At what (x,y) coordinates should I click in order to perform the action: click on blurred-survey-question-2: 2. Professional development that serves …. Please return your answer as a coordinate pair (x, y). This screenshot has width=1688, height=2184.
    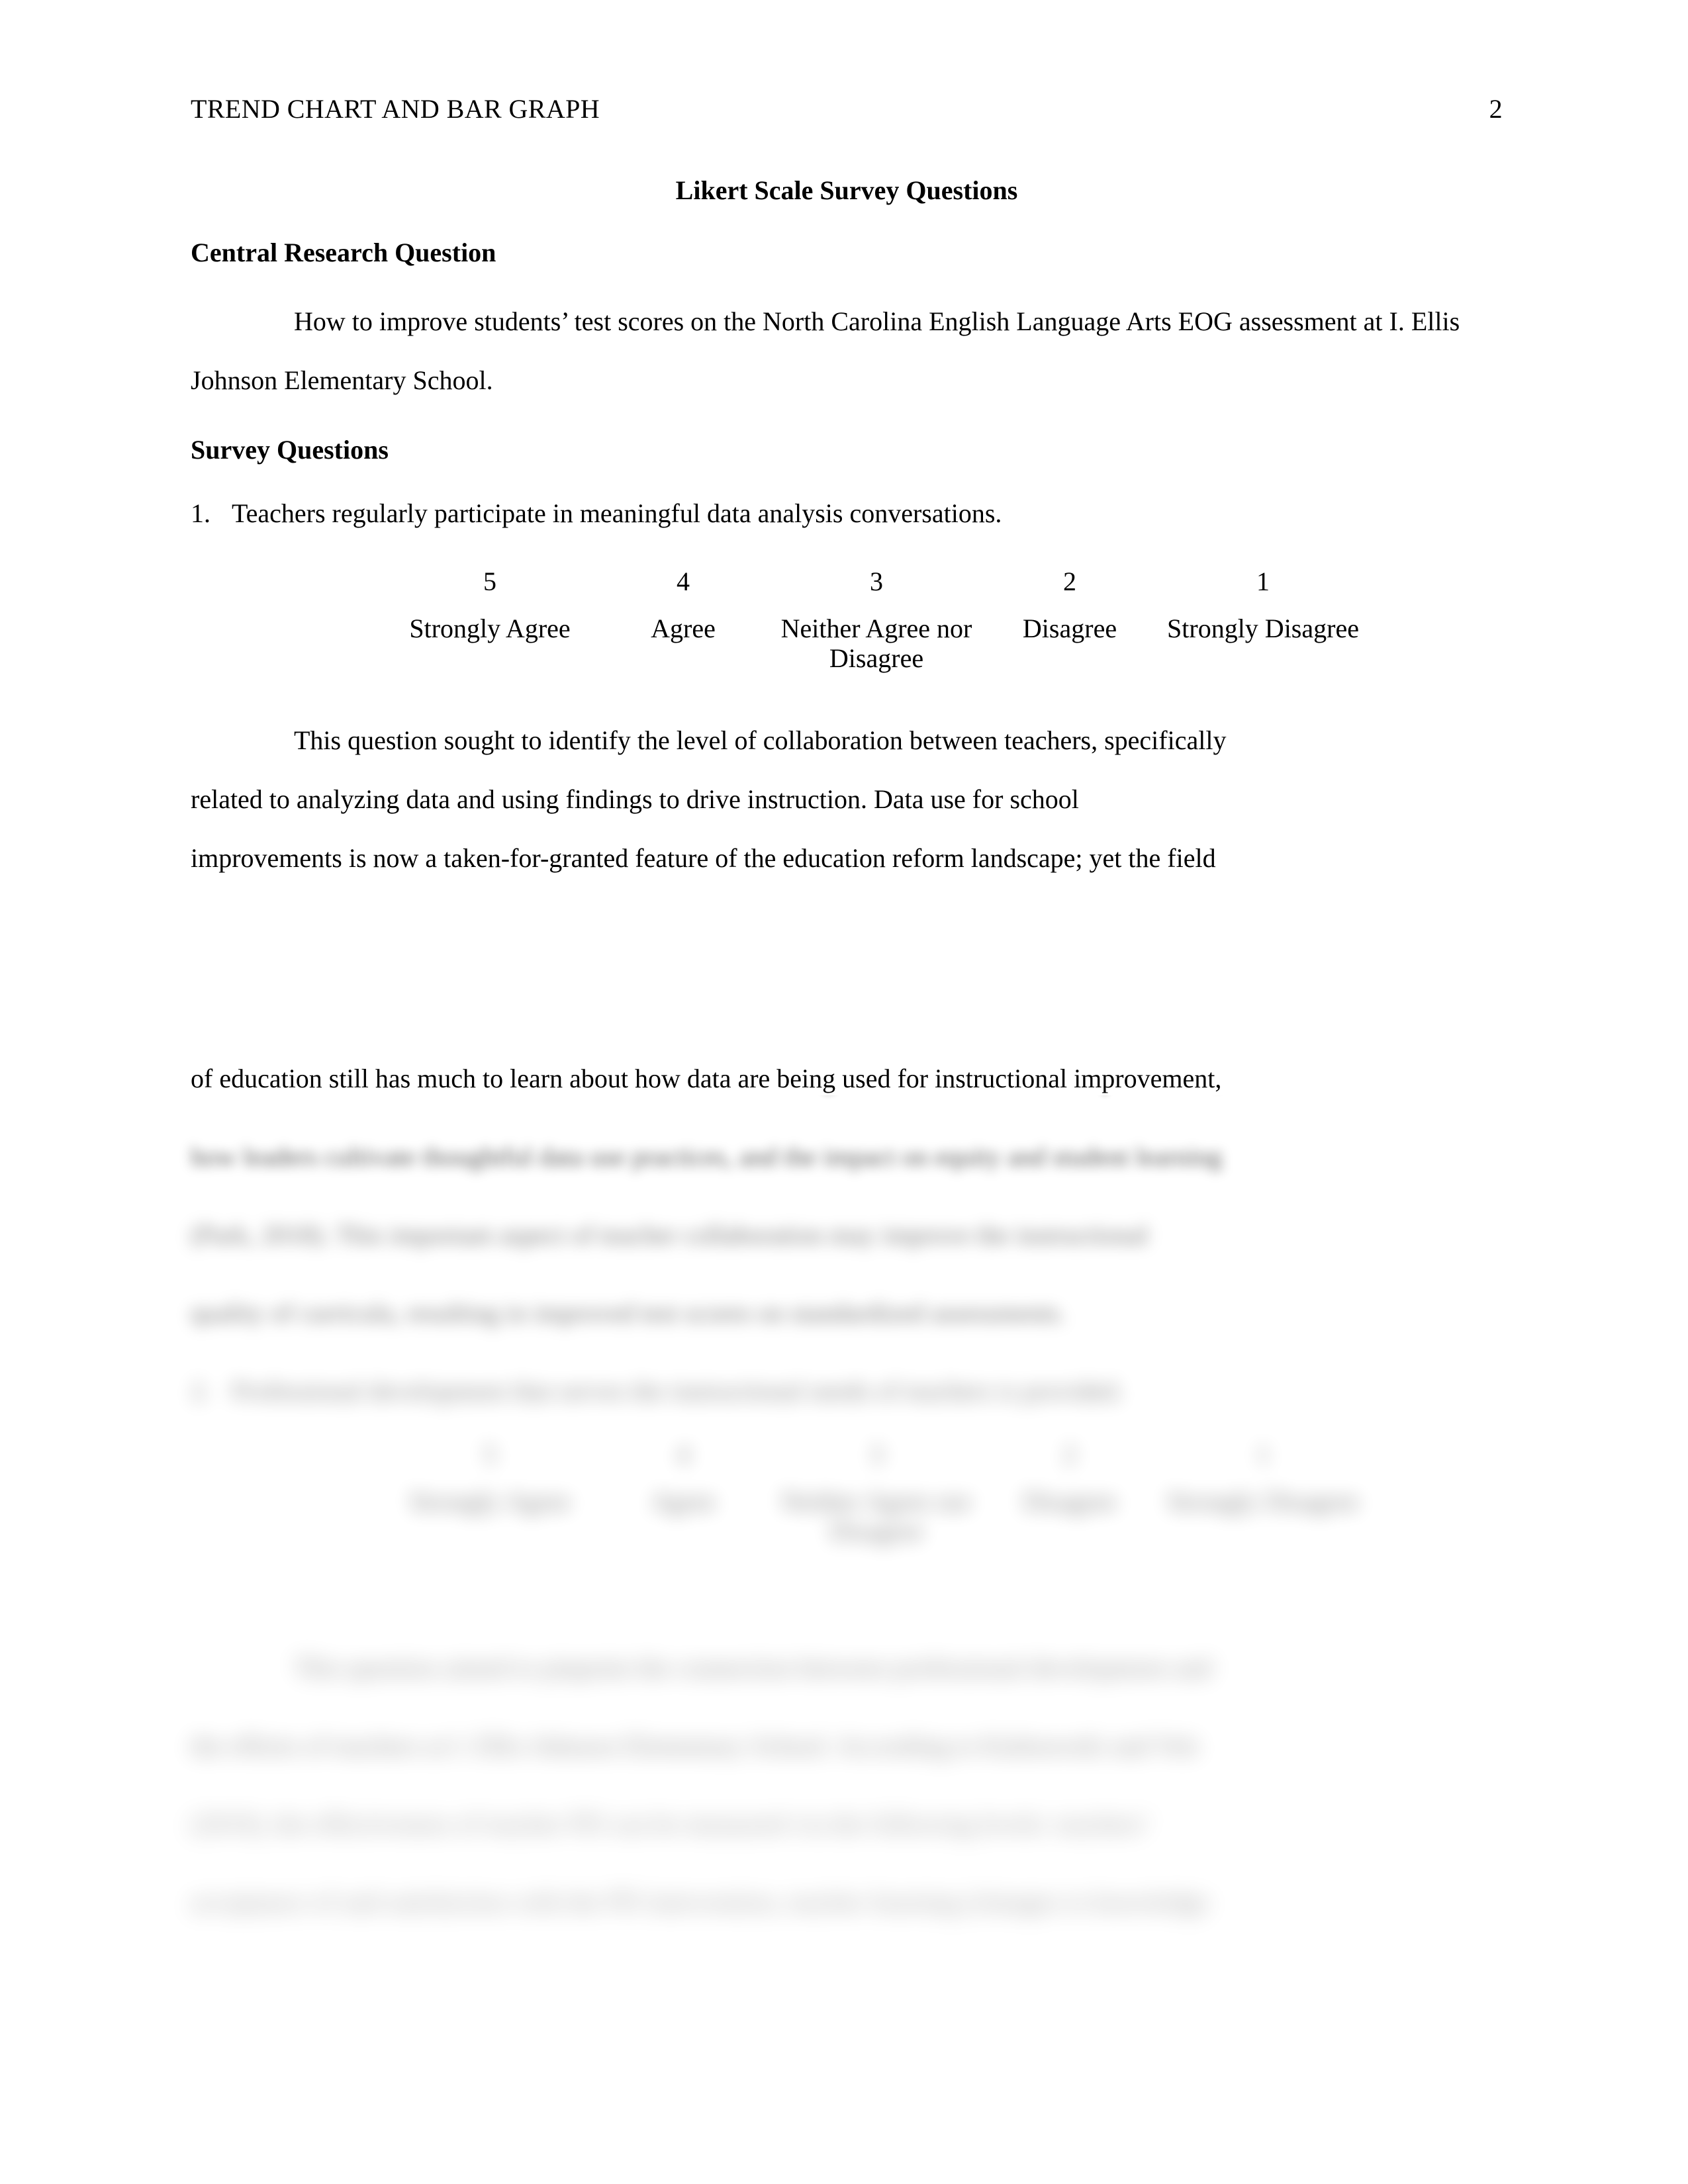
    Looking at the image, I should click on (847, 1391).